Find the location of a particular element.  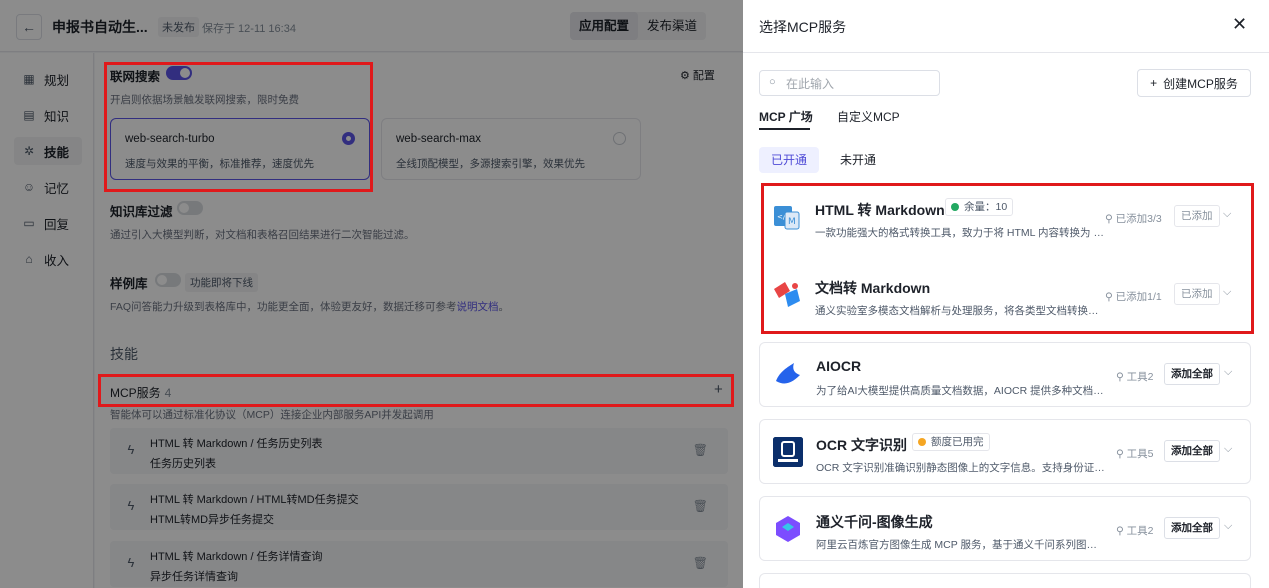

search-box: ○ is located at coordinates (849, 83).